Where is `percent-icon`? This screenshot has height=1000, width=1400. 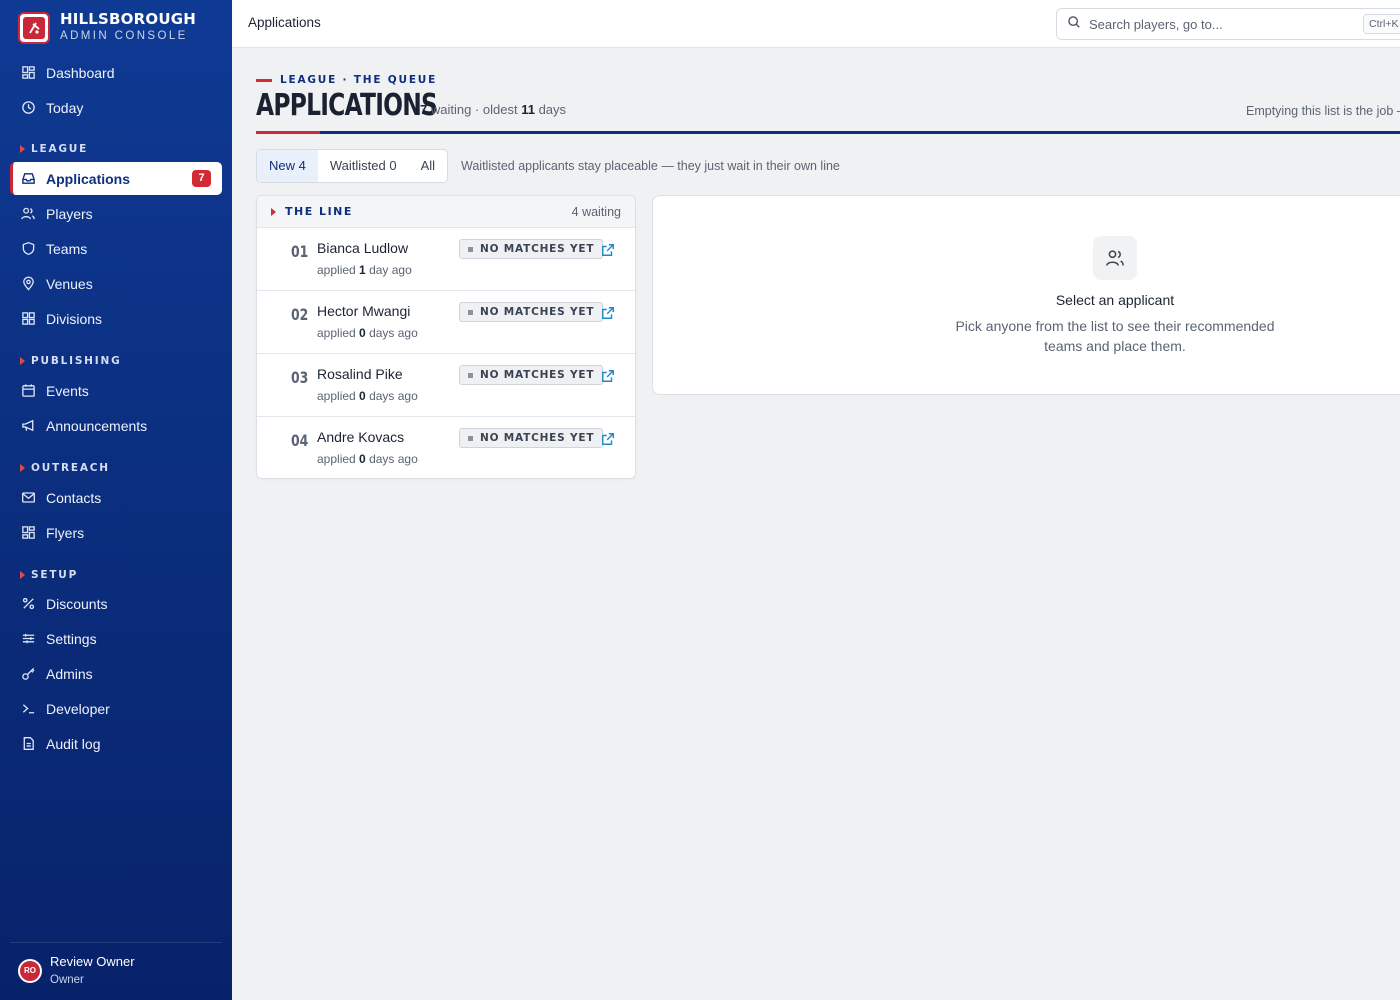
percent-icon is located at coordinates (28, 604).